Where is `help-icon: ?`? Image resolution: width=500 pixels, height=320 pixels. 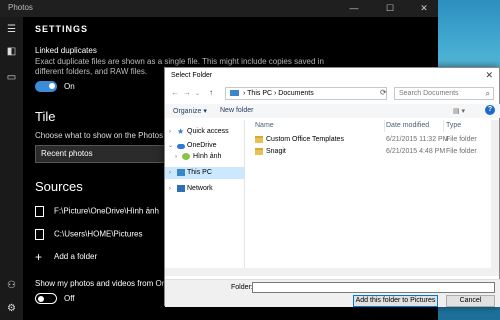
help-icon: ? is located at coordinates (490, 110).